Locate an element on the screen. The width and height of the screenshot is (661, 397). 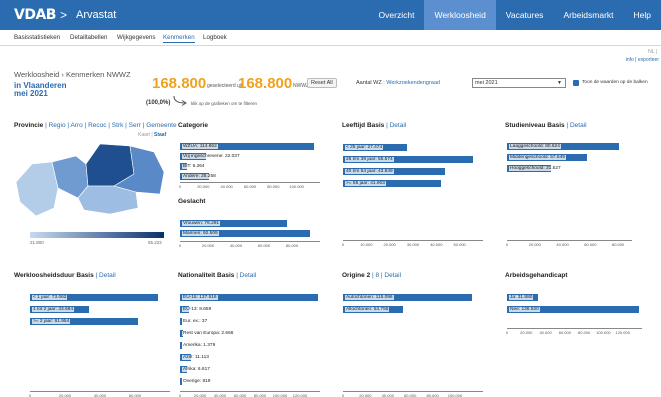
tick-werkloosheidsduur-2: 40.000 is located at coordinates (100, 395).